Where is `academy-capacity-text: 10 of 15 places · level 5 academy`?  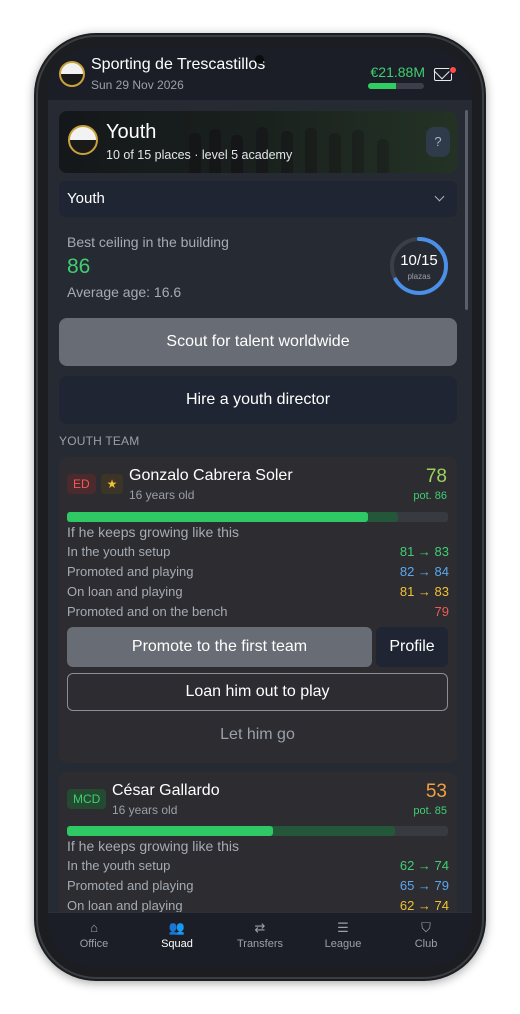 academy-capacity-text: 10 of 15 places · level 5 academy is located at coordinates (199, 155).